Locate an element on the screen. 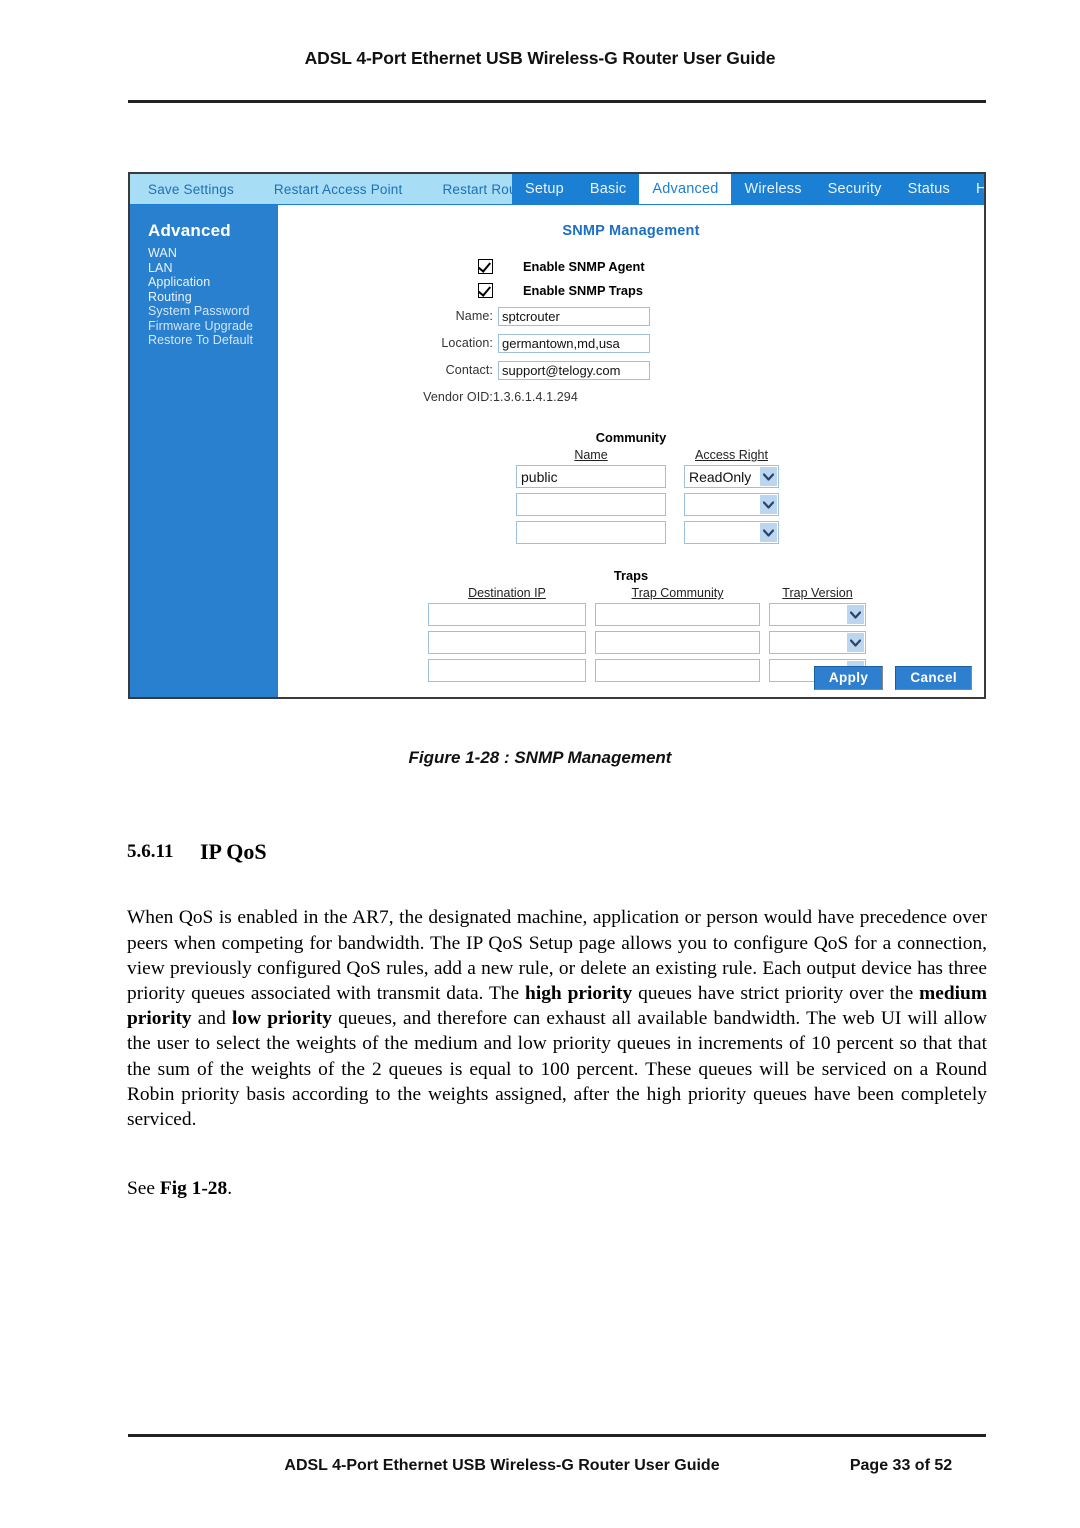  enable-snmp-traps-checkbox is located at coordinates (485, 290).